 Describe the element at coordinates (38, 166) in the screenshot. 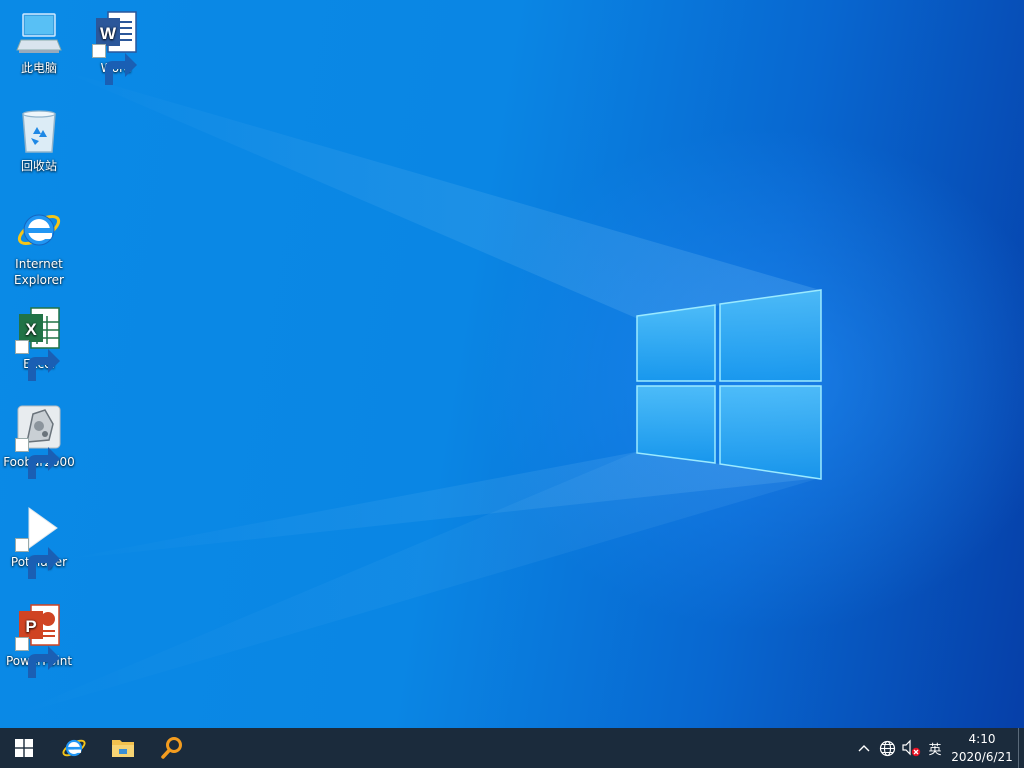

I see `desktop-icon-label: 回收站` at that location.